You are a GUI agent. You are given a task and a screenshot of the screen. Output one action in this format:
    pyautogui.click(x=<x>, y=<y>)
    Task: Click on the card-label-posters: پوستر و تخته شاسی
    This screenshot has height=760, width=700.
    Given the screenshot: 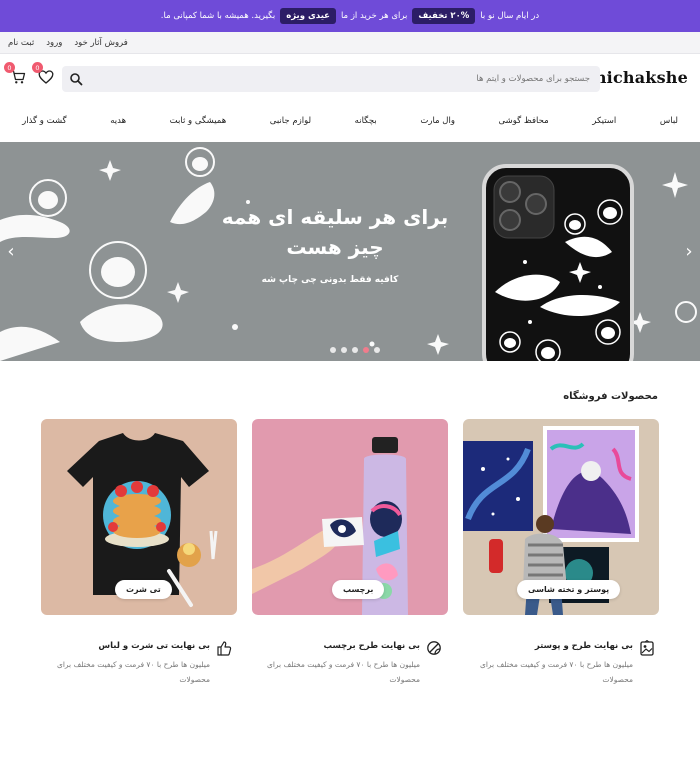 What is the action you would take?
    pyautogui.click(x=569, y=589)
    